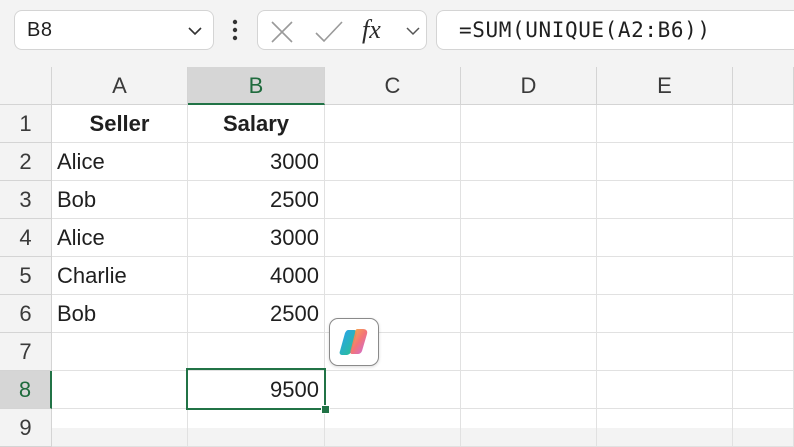 Image resolution: width=794 pixels, height=447 pixels. I want to click on cell-a5: Charlie, so click(120, 276).